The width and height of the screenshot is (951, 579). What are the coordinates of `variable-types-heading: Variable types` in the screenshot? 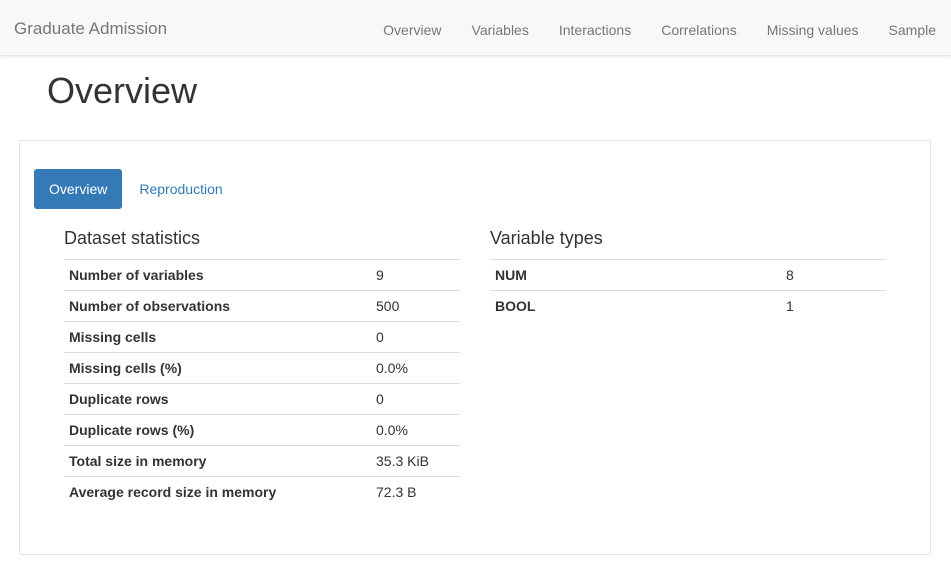 It's located at (546, 238).